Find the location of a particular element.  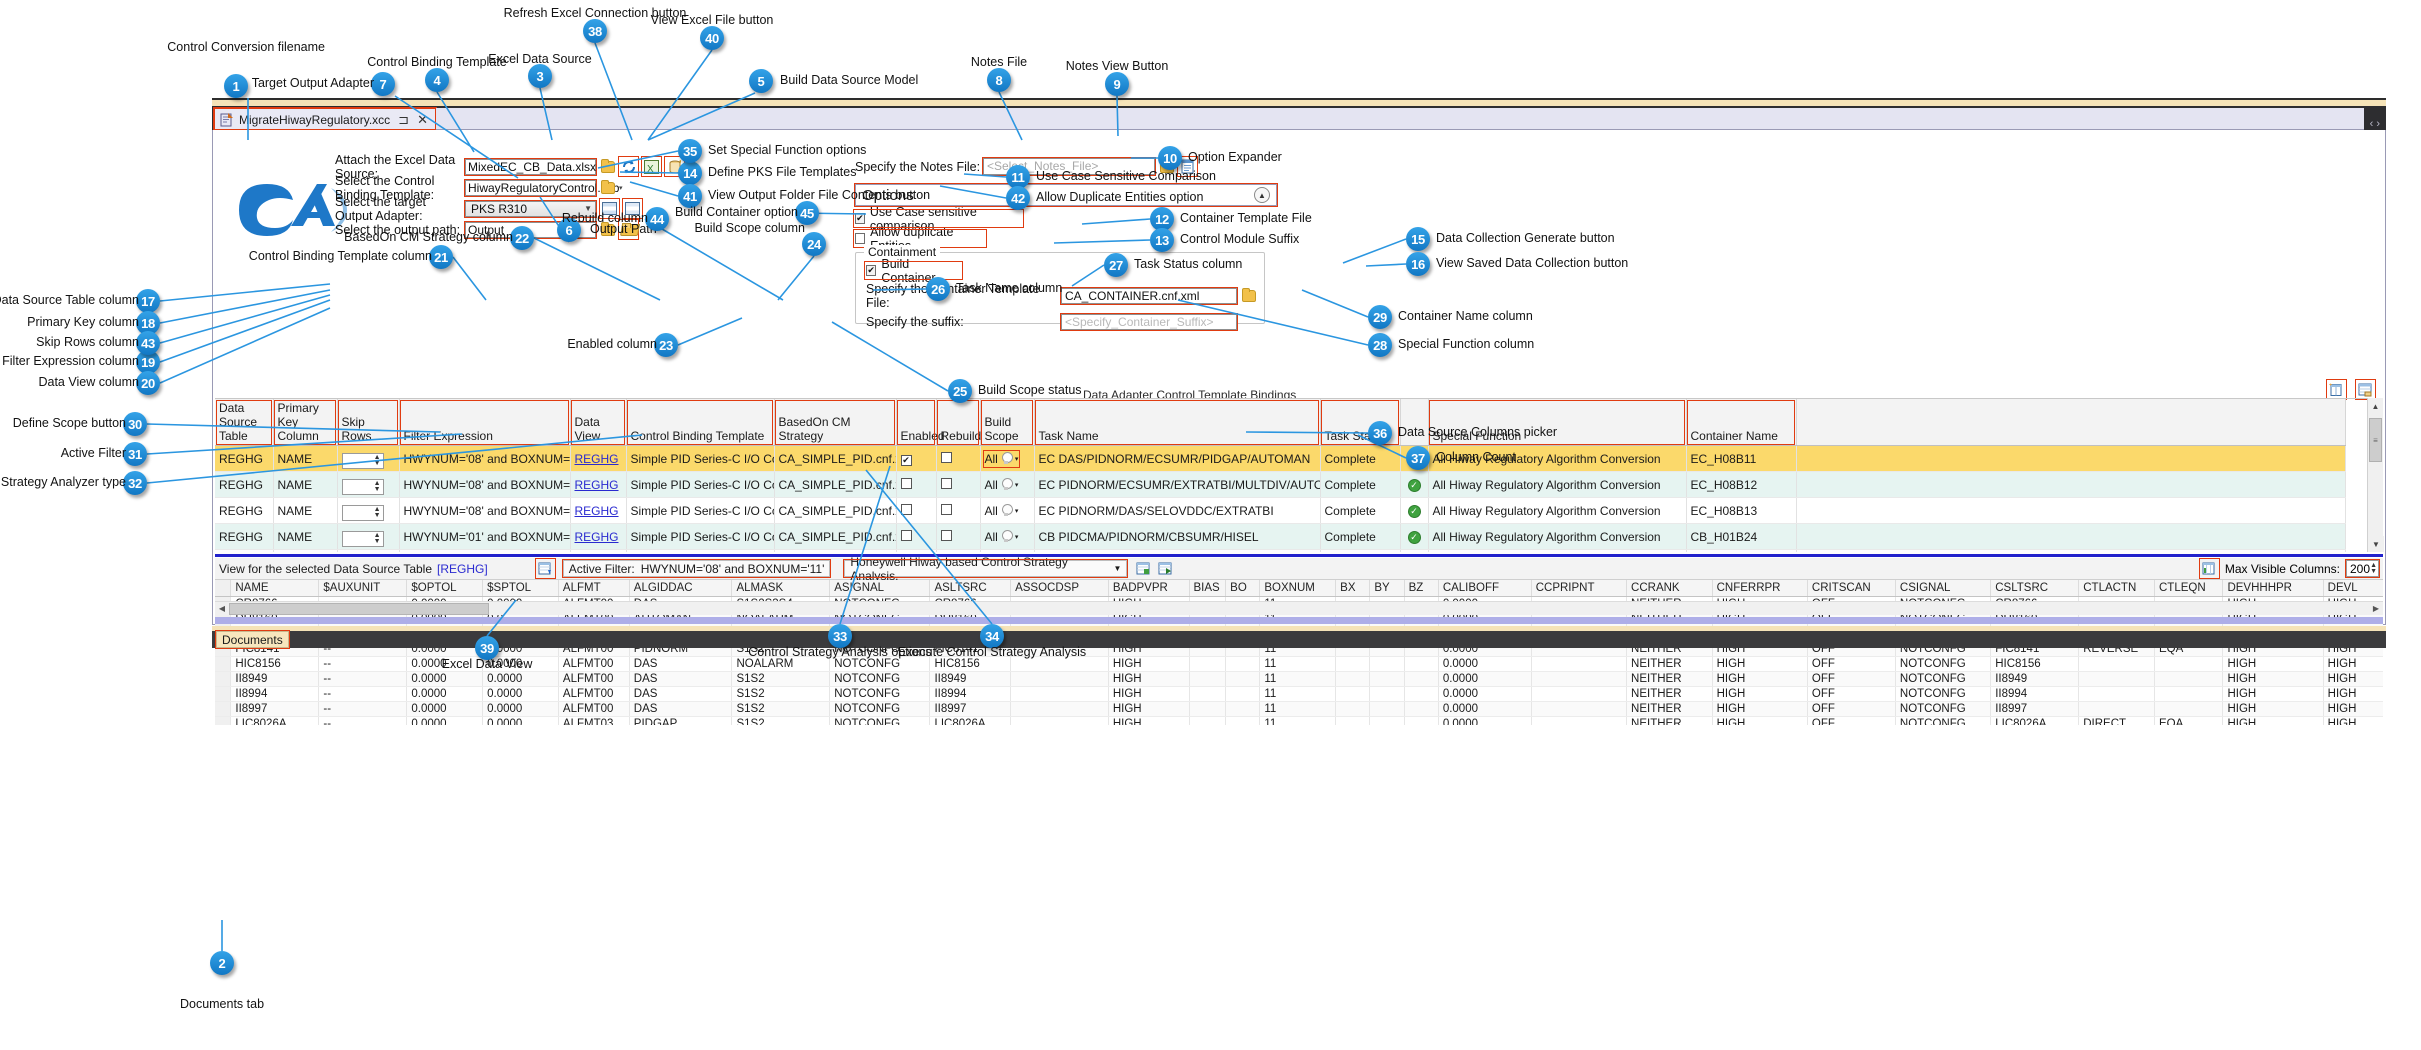

dataview-col-devl: DEVL is located at coordinates (2353, 588).